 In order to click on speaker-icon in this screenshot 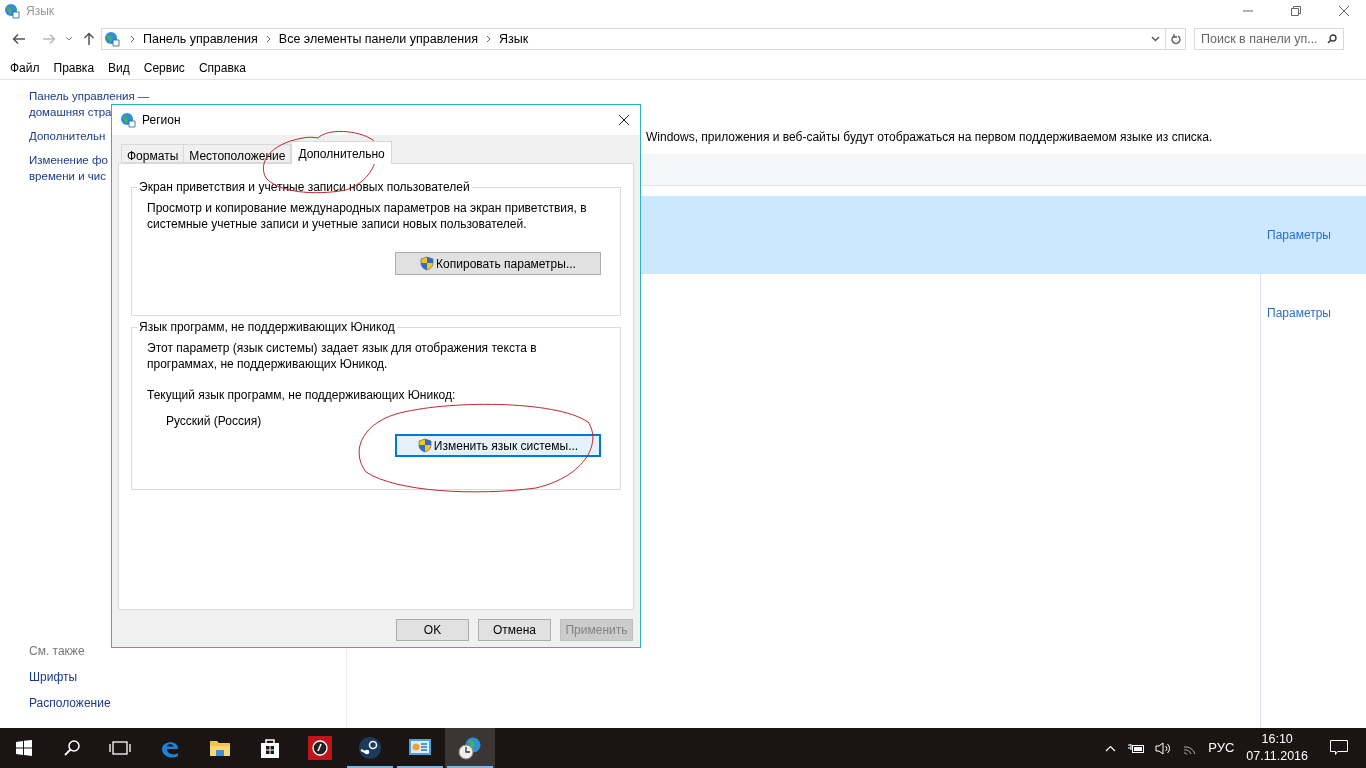, I will do `click(1163, 748)`.